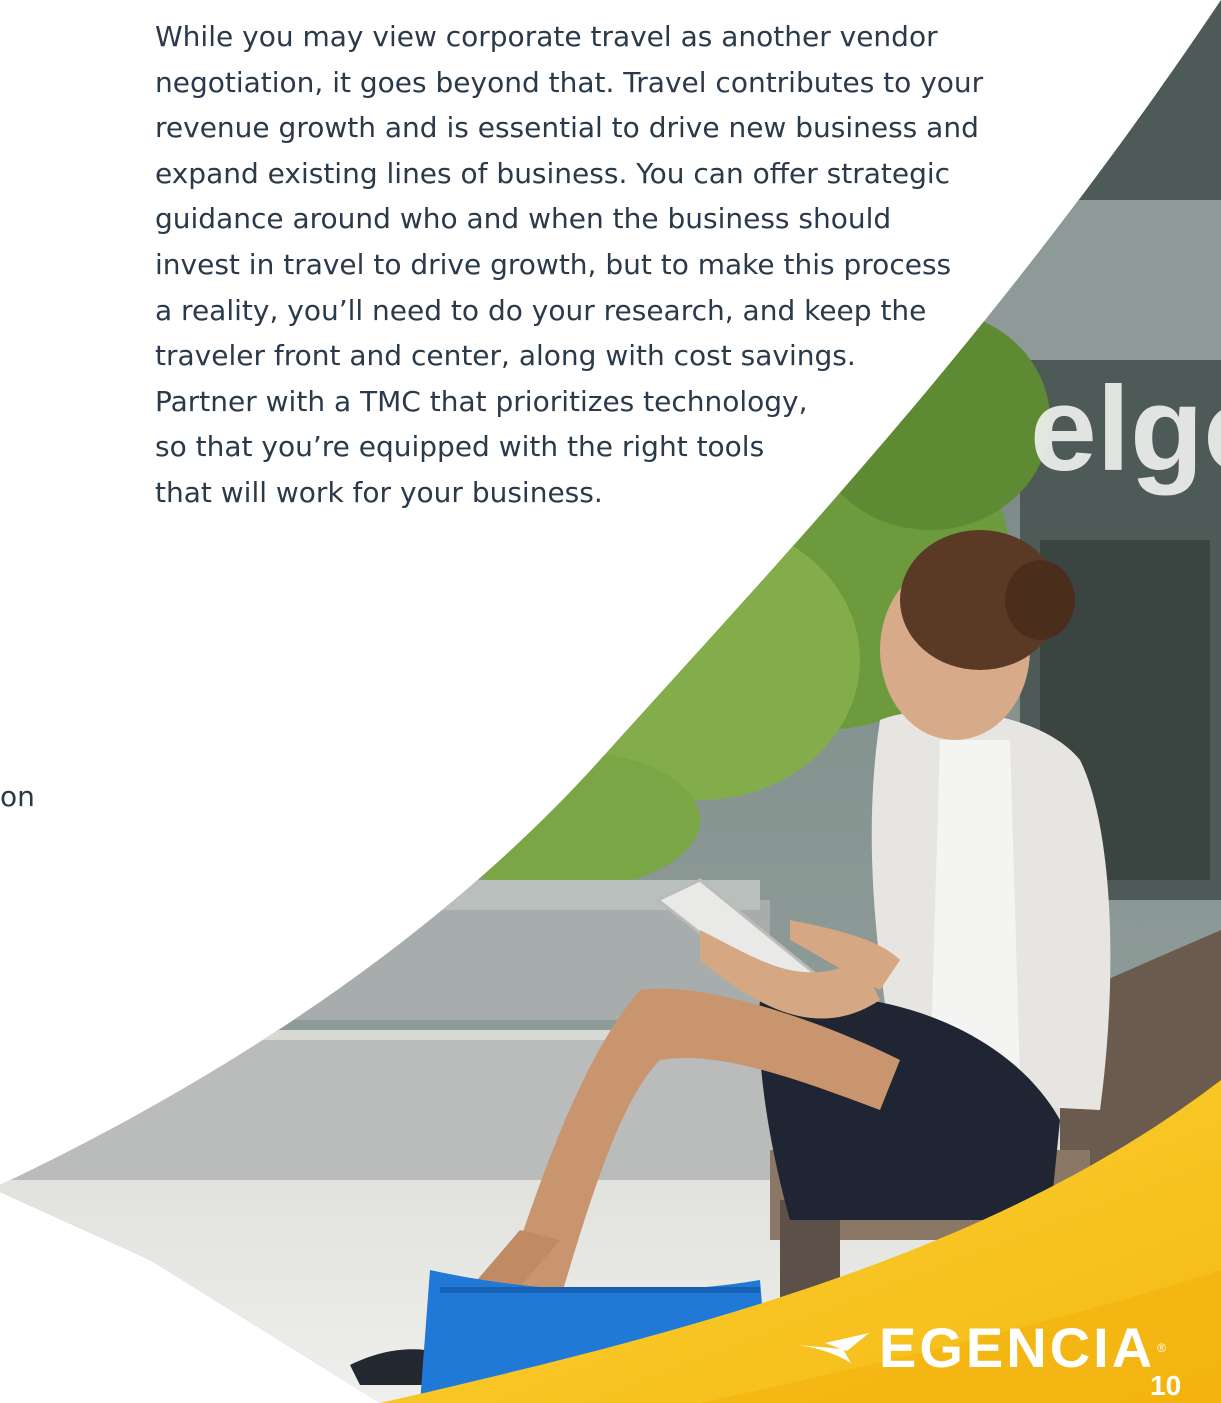 The image size is (1221, 1403). Describe the element at coordinates (833, 1348) in the screenshot. I see `egencia-swoosh-icon` at that location.